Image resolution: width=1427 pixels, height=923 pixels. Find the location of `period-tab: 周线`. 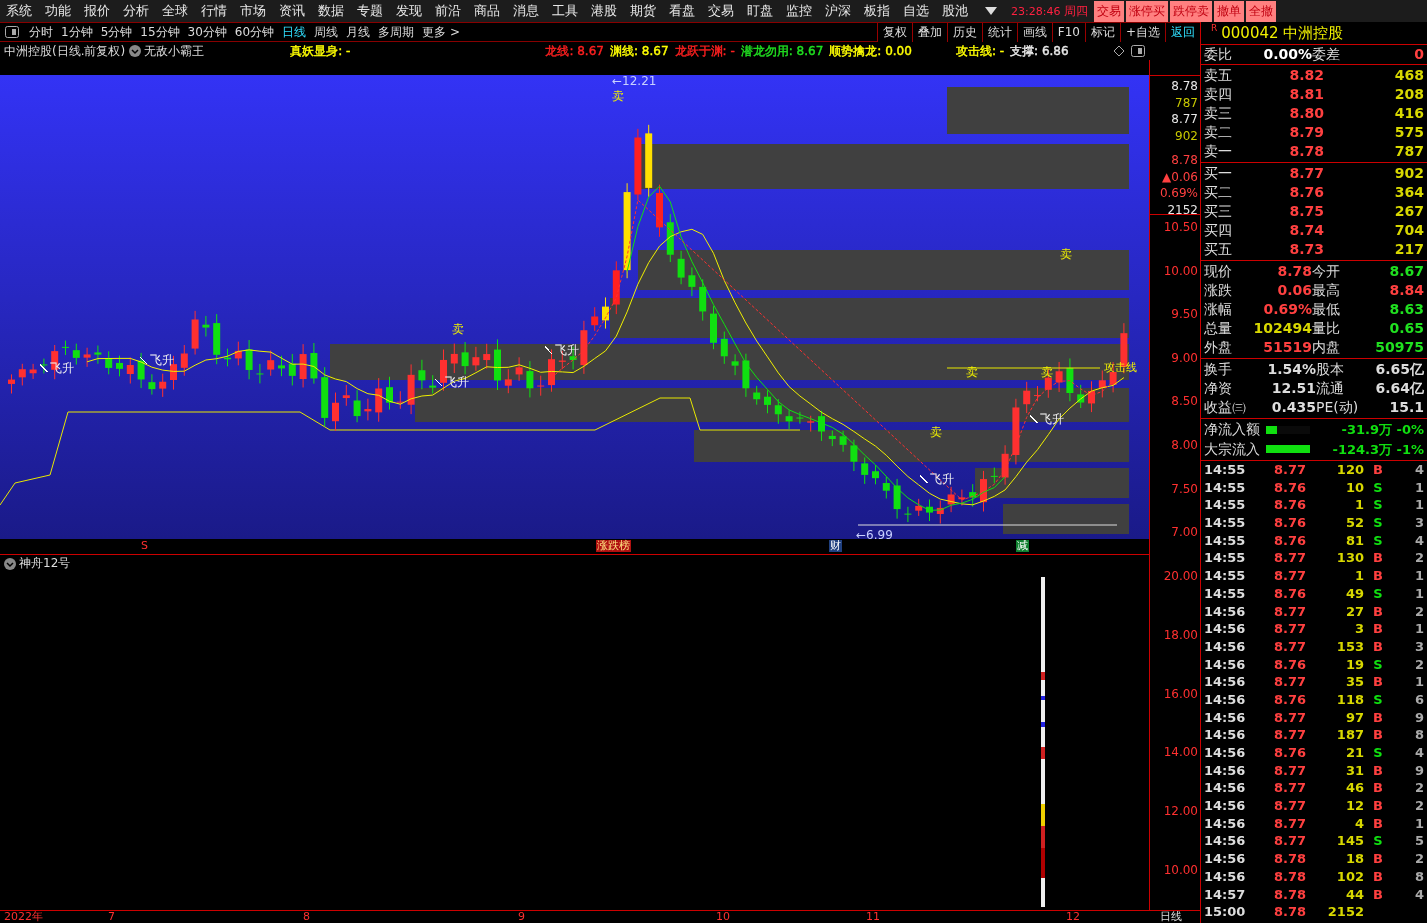

period-tab: 周线 is located at coordinates (326, 32).